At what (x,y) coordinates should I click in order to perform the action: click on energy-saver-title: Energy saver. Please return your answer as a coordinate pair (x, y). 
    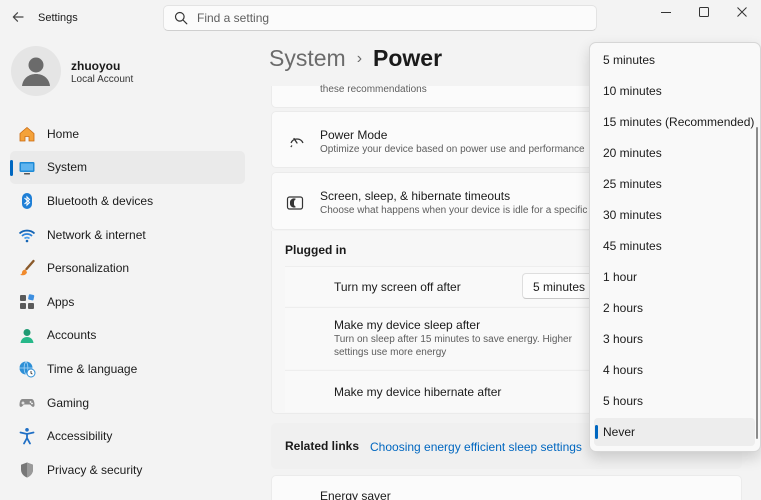
    Looking at the image, I should click on (355, 494).